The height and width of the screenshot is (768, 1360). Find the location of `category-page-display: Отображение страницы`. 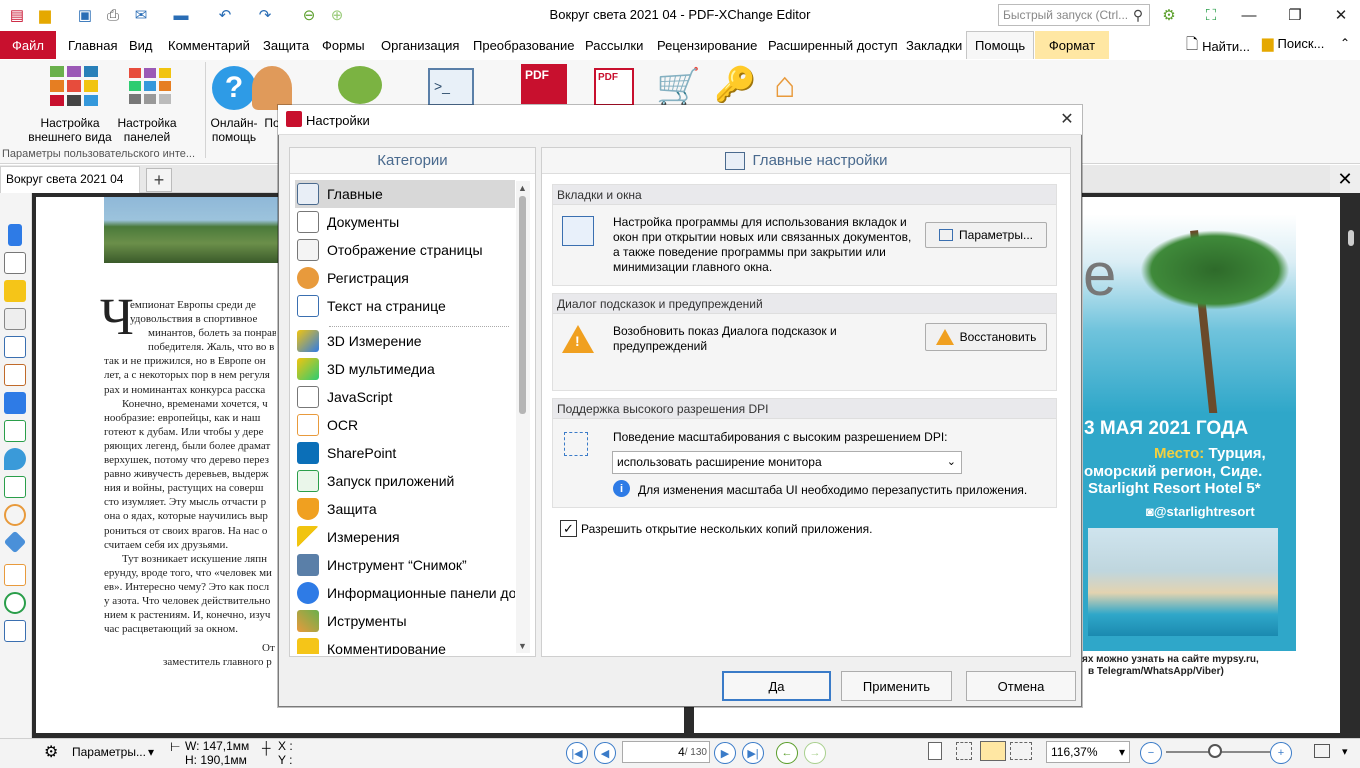

category-page-display: Отображение страницы is located at coordinates (405, 250).